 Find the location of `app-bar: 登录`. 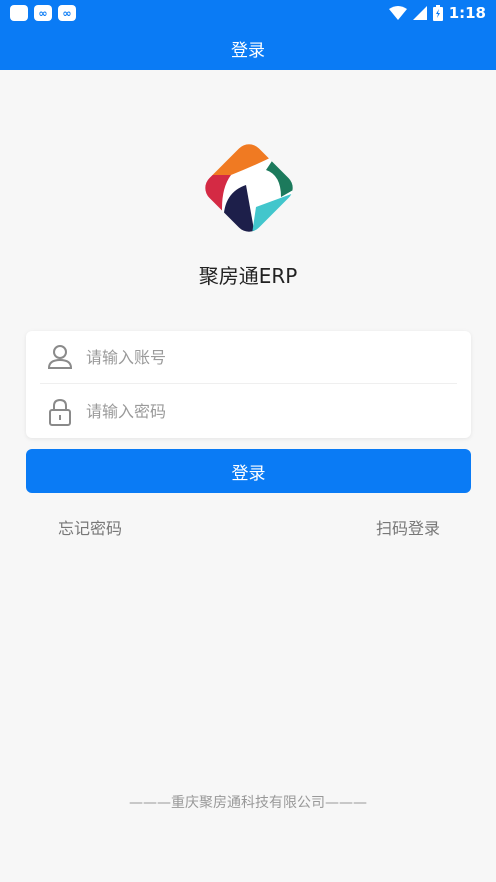

app-bar: 登录 is located at coordinates (248, 48).